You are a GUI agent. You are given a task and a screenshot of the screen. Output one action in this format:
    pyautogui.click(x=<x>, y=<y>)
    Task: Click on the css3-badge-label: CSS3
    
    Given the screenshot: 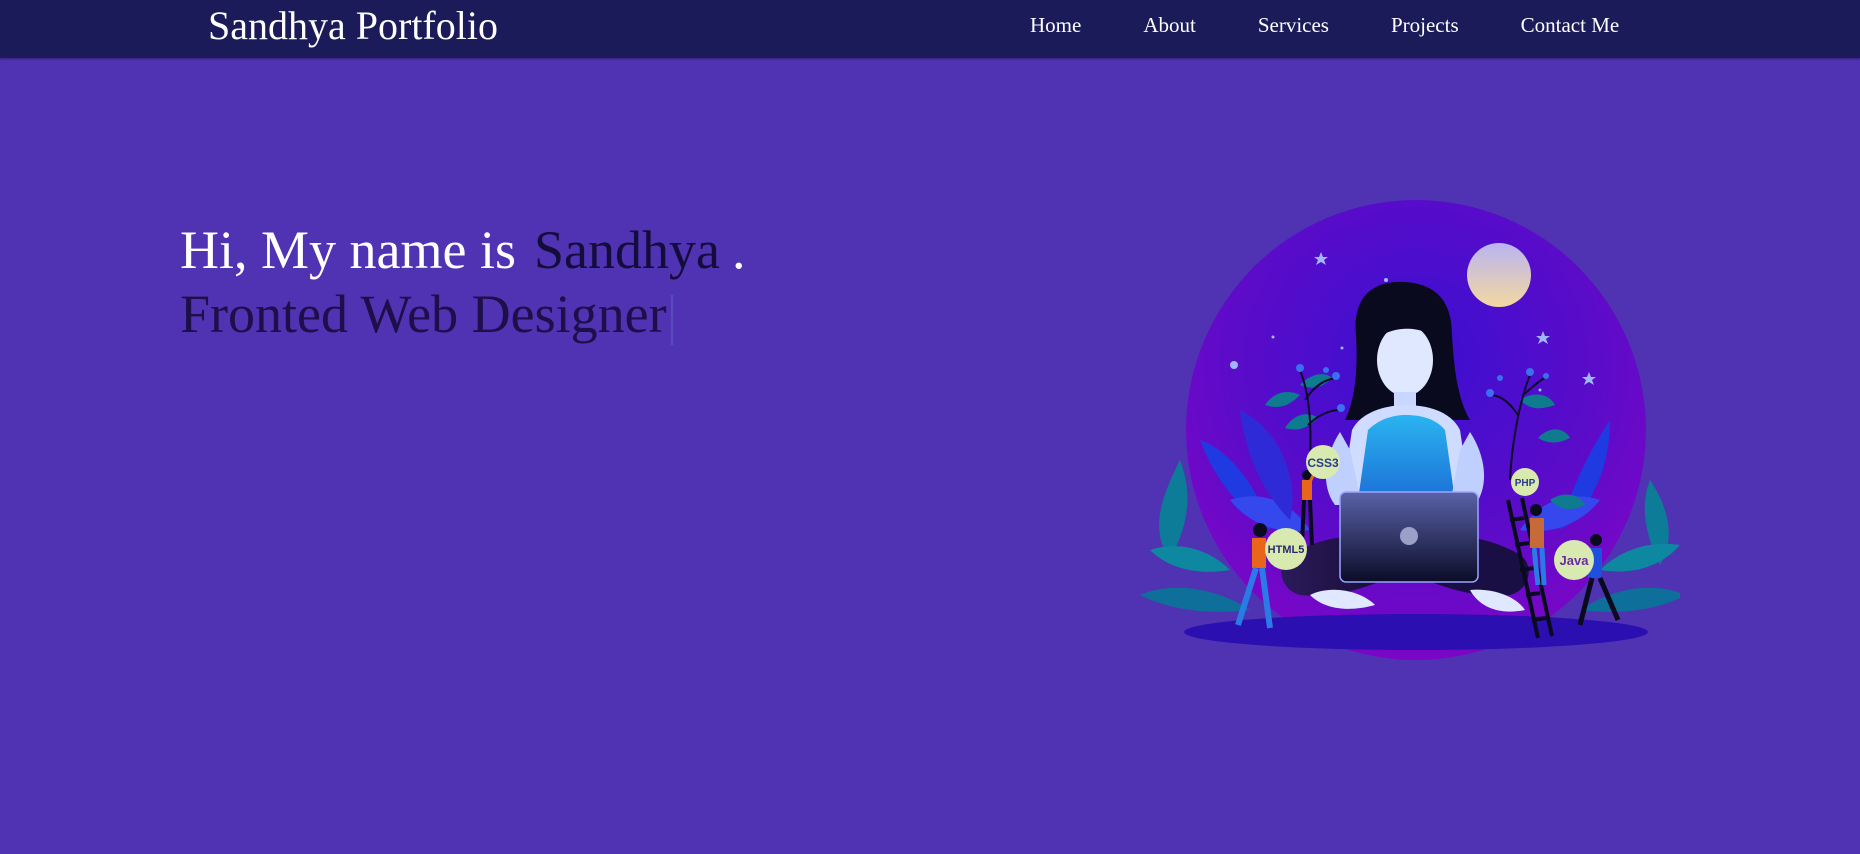 What is the action you would take?
    pyautogui.click(x=1323, y=463)
    